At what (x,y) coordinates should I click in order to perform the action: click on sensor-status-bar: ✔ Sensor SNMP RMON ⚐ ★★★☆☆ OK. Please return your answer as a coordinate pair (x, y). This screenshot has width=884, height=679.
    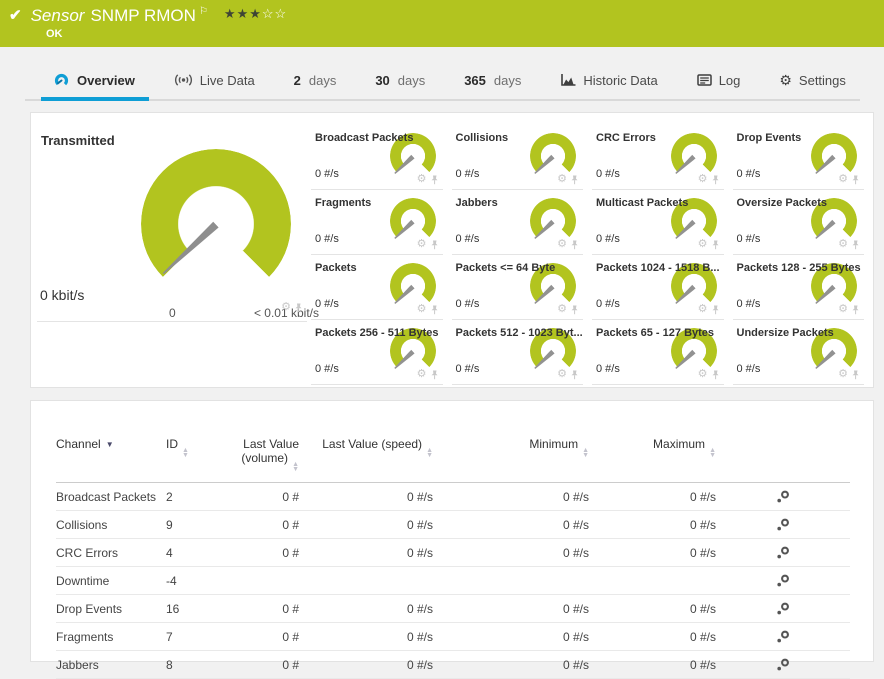
    Looking at the image, I should click on (442, 23).